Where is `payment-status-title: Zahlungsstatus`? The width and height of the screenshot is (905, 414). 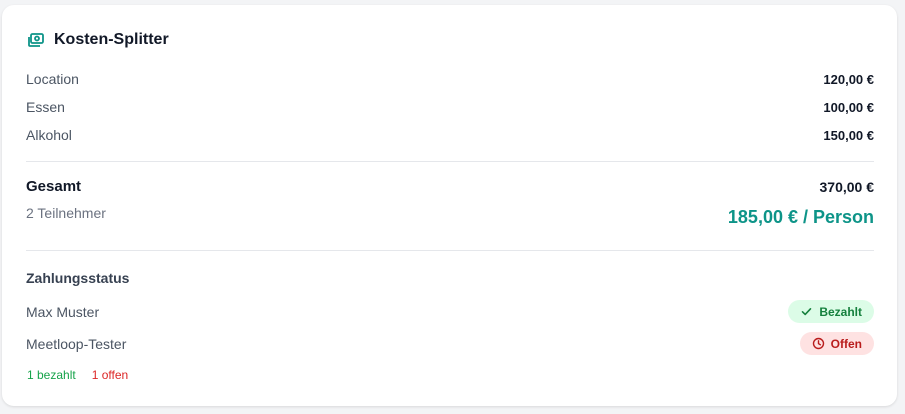
payment-status-title: Zahlungsstatus is located at coordinates (78, 278).